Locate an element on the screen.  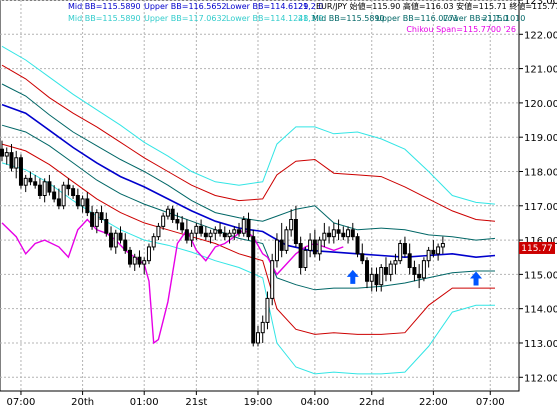
bb-21-2-mid: Mid BB=115.5890 is located at coordinates (104, 6).